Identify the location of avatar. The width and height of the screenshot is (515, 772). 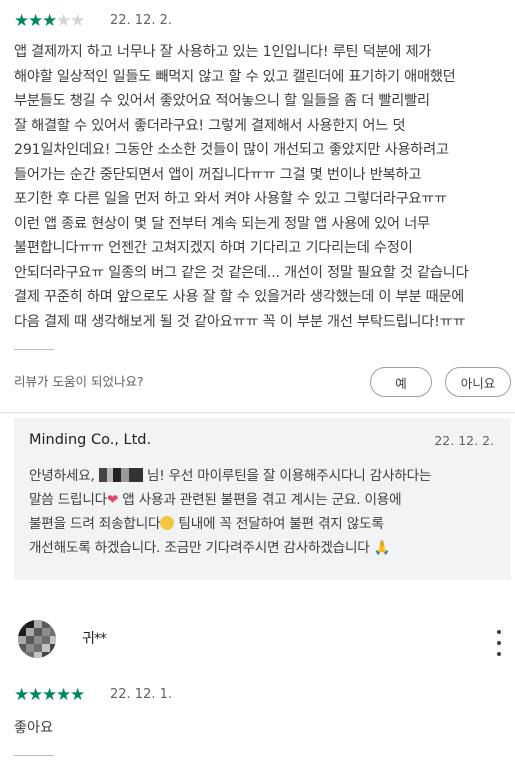
(37, 639).